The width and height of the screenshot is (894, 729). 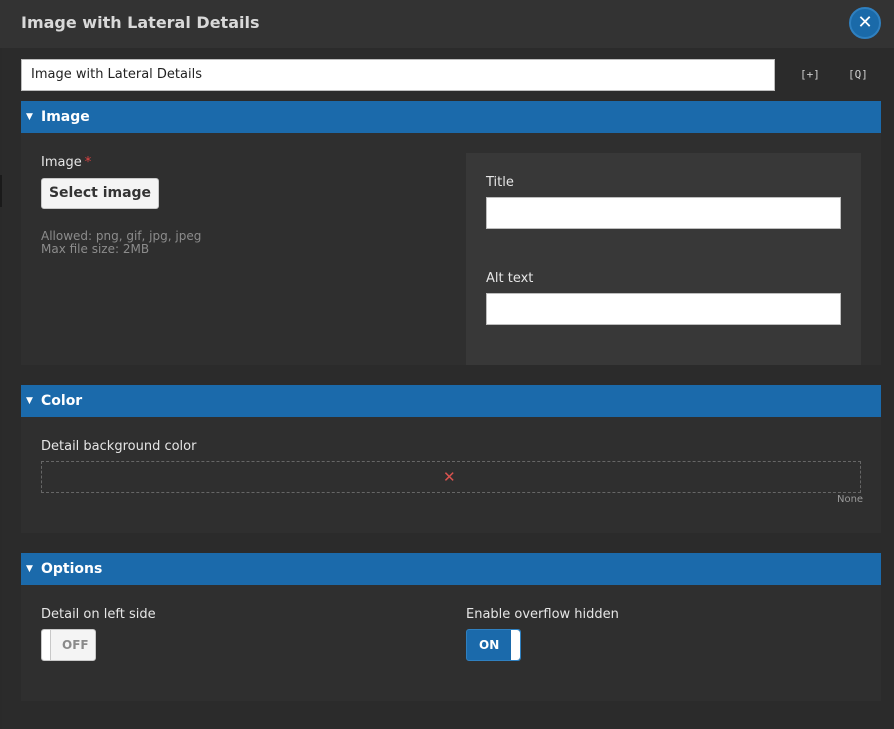 What do you see at coordinates (850, 499) in the screenshot?
I see `color-value-label: None` at bounding box center [850, 499].